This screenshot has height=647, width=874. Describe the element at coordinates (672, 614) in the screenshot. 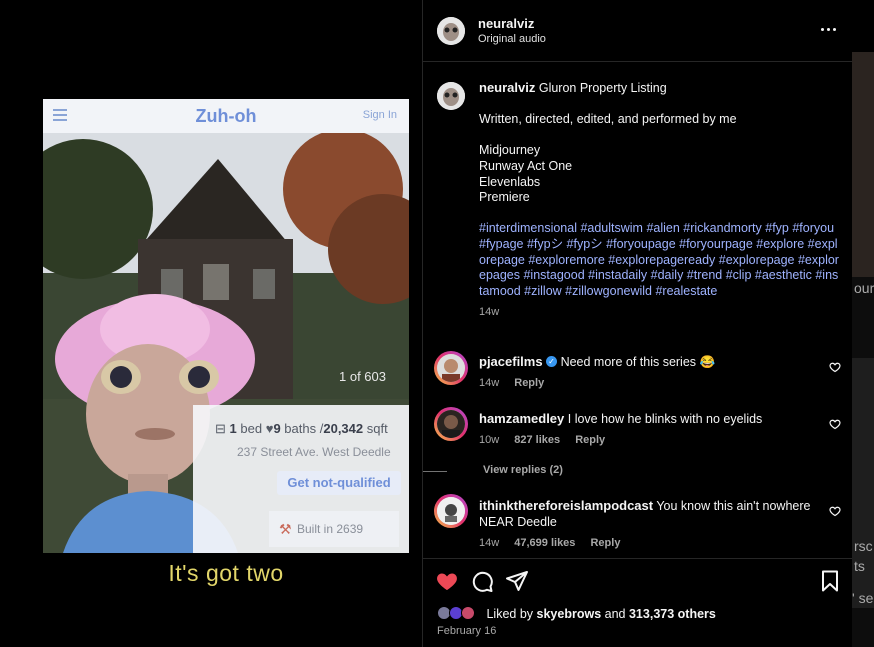

I see `likes-others: 313,373 others` at that location.